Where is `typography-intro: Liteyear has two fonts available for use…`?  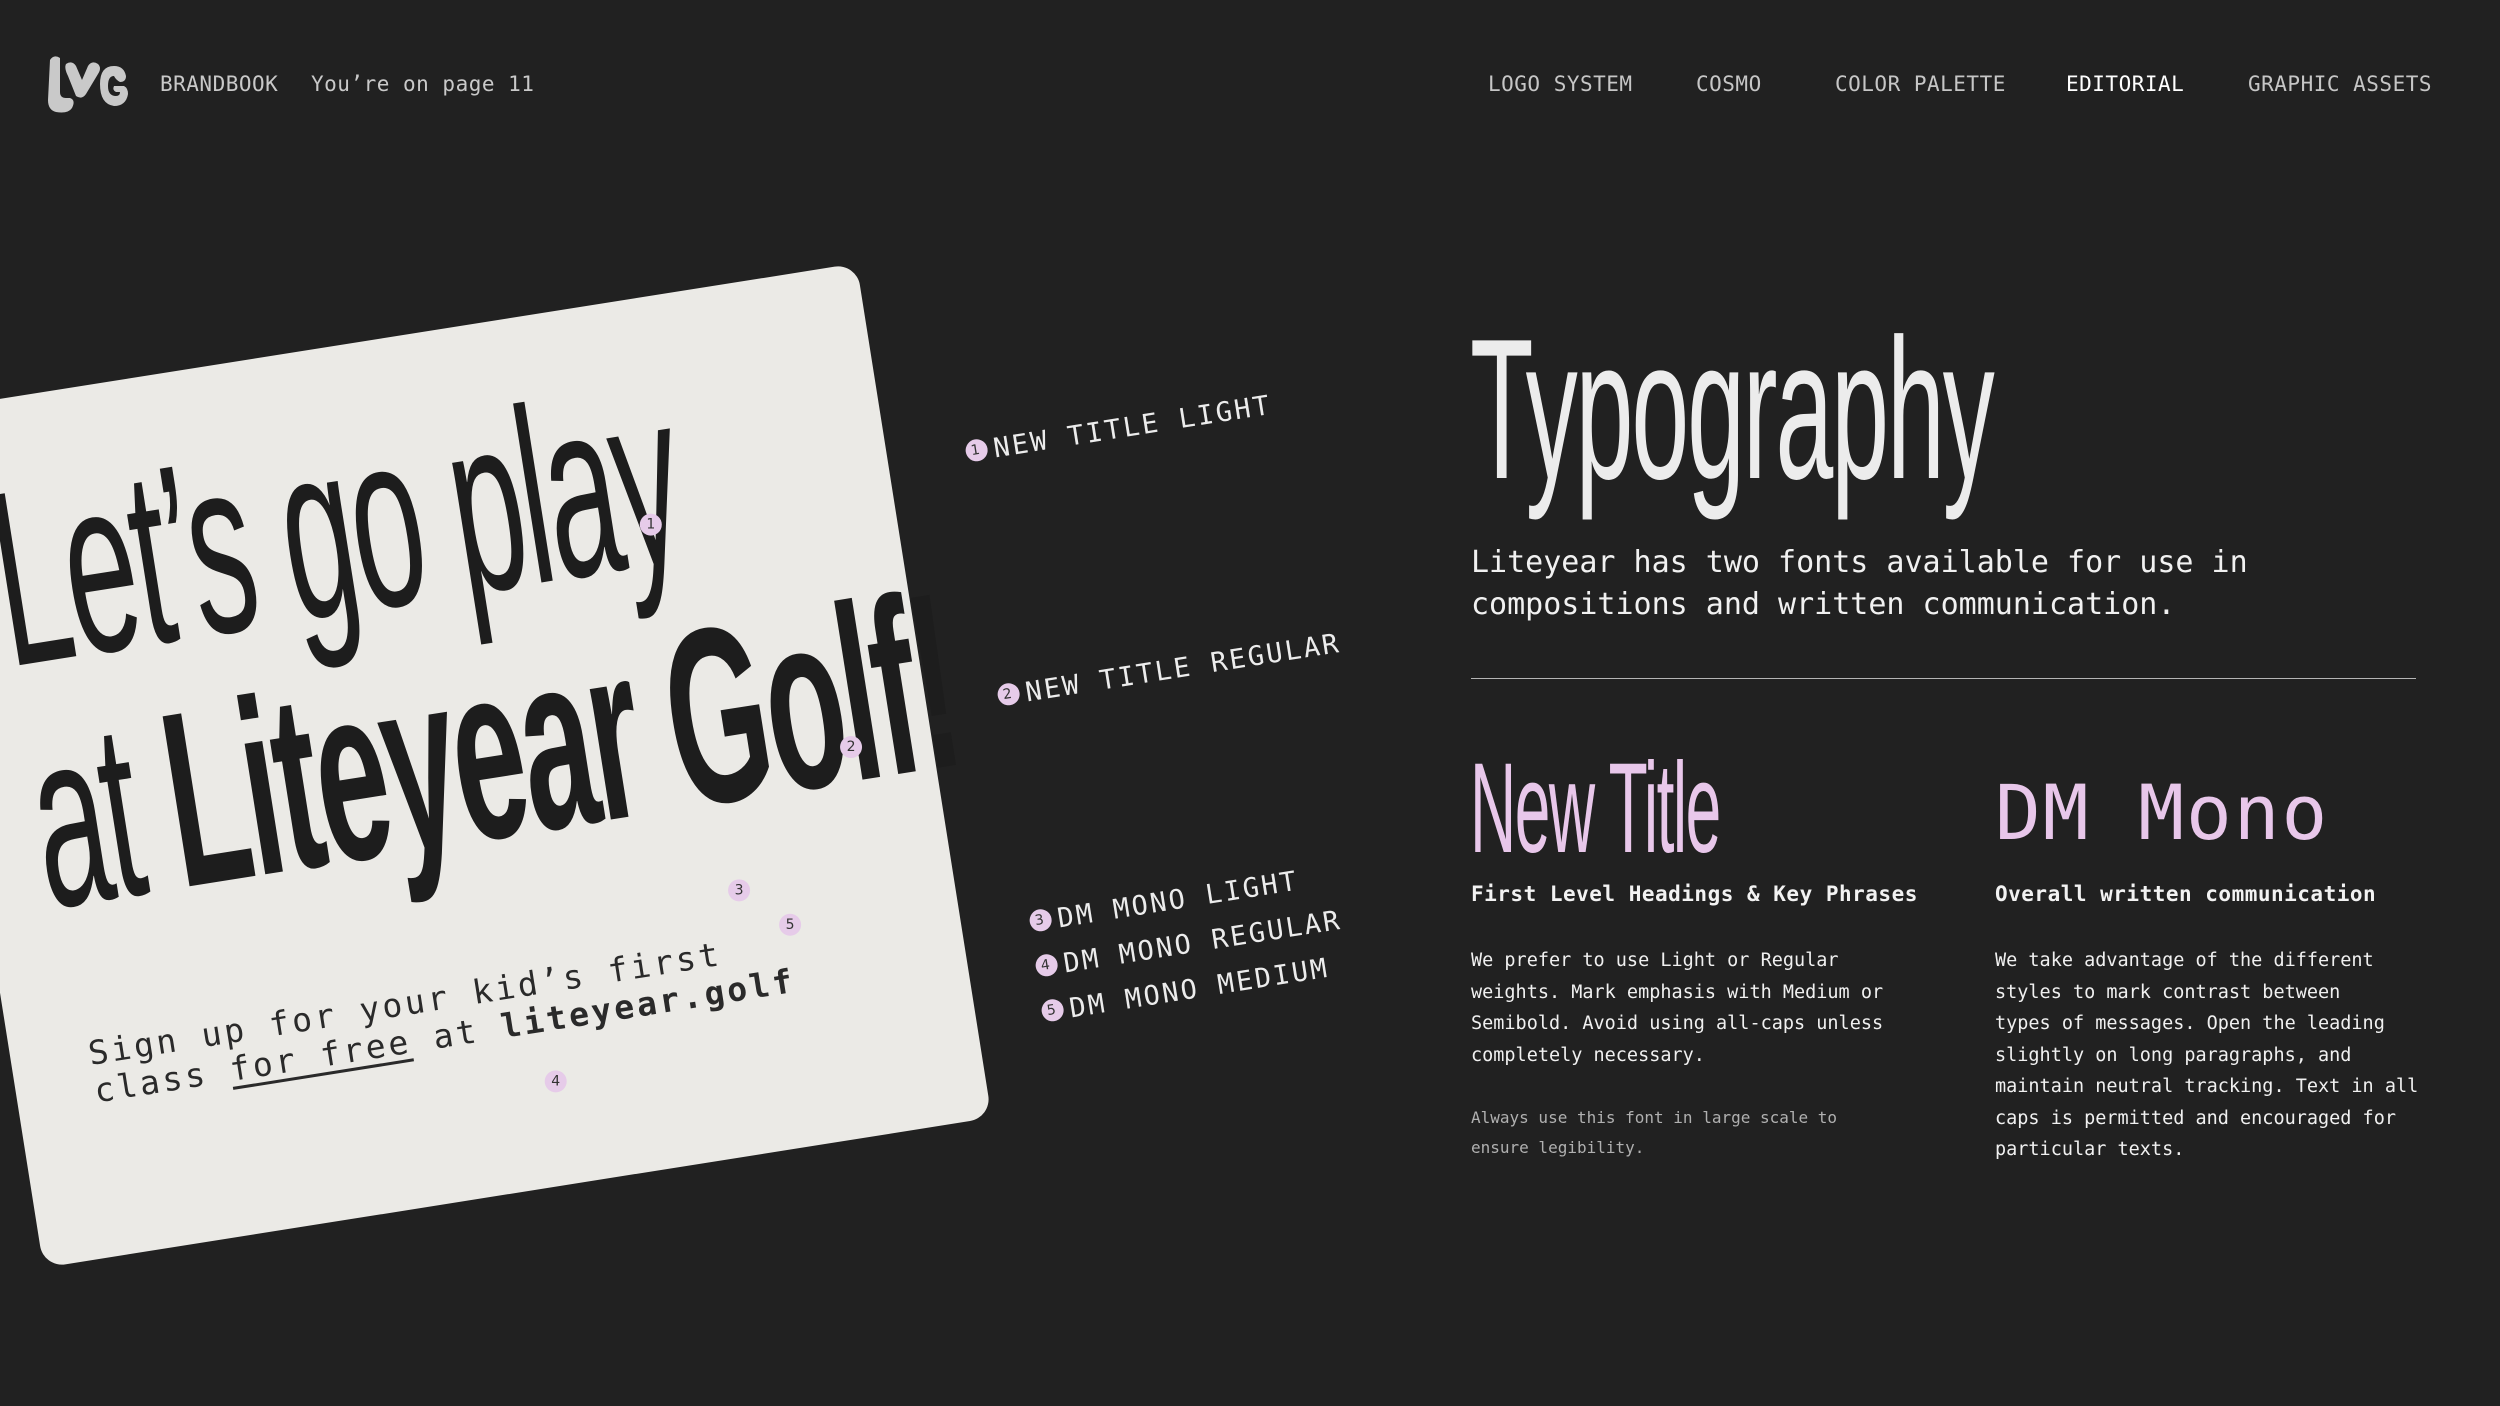 typography-intro: Liteyear has two fonts available for use… is located at coordinates (1859, 583).